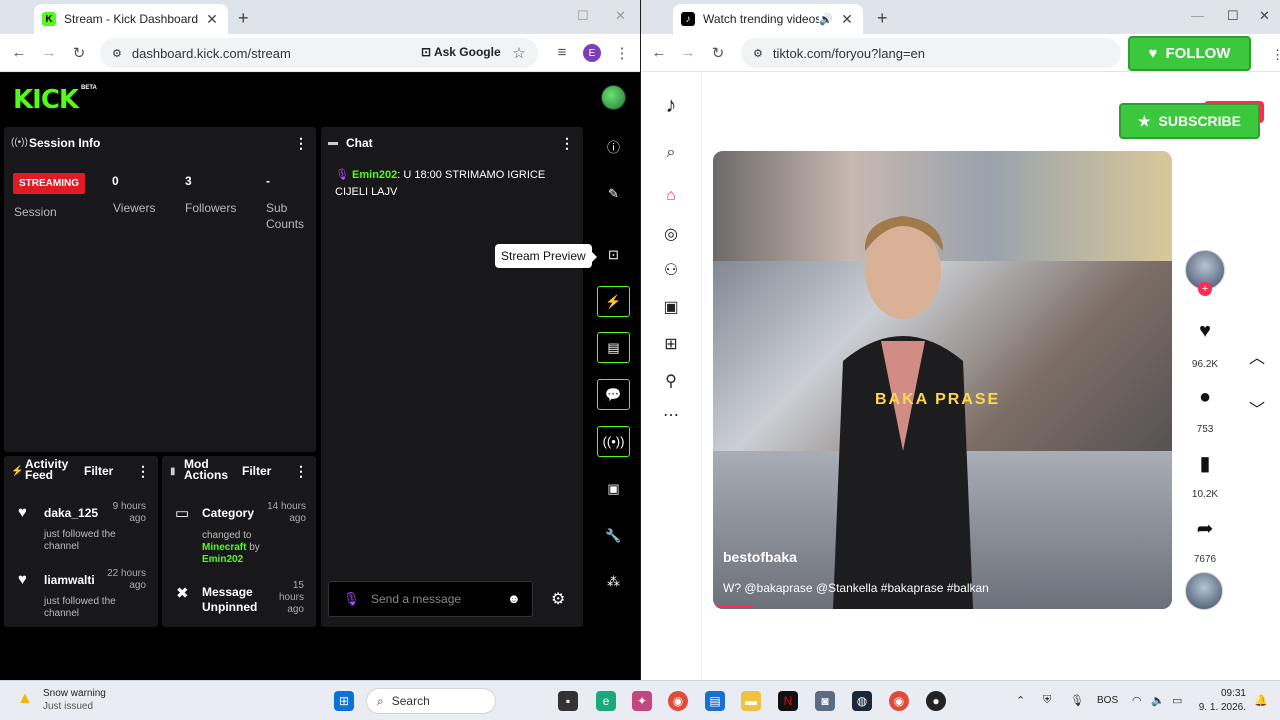 The width and height of the screenshot is (1280, 720). I want to click on volume-icon: 🔈, so click(1158, 700).